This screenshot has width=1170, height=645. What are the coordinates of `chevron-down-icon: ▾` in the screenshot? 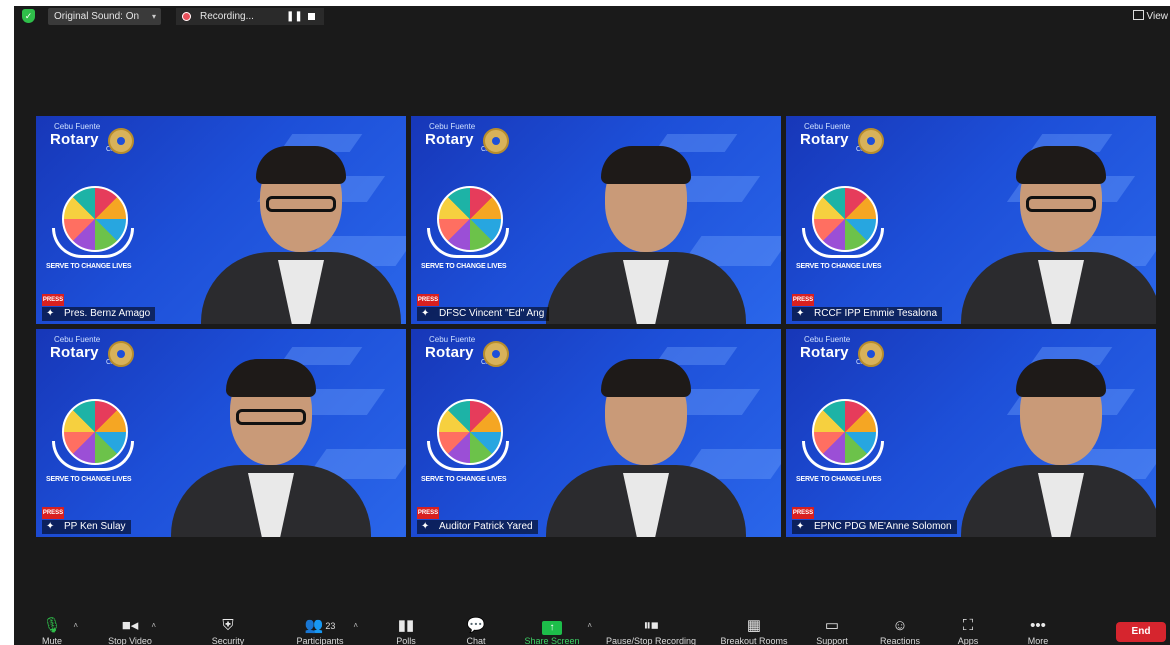 It's located at (154, 16).